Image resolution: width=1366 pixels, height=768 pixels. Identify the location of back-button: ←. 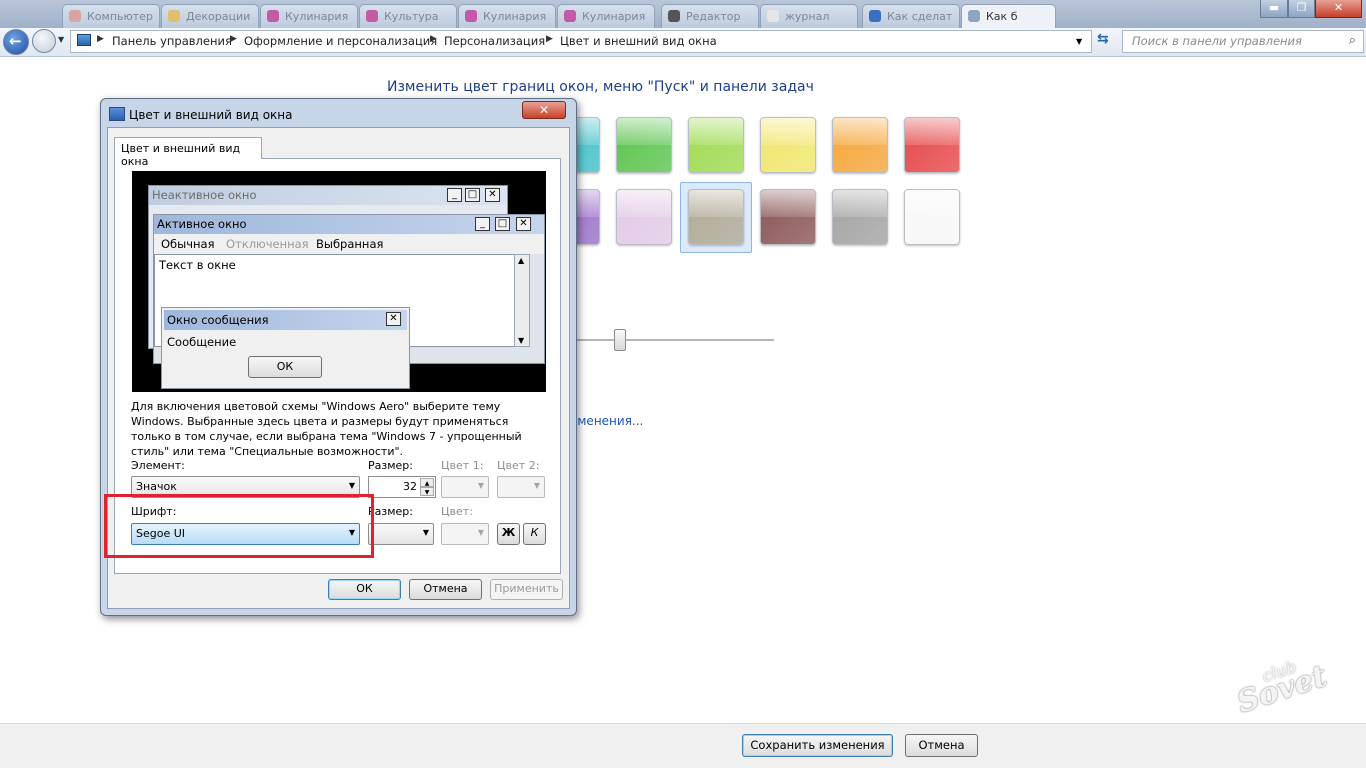
(16, 42).